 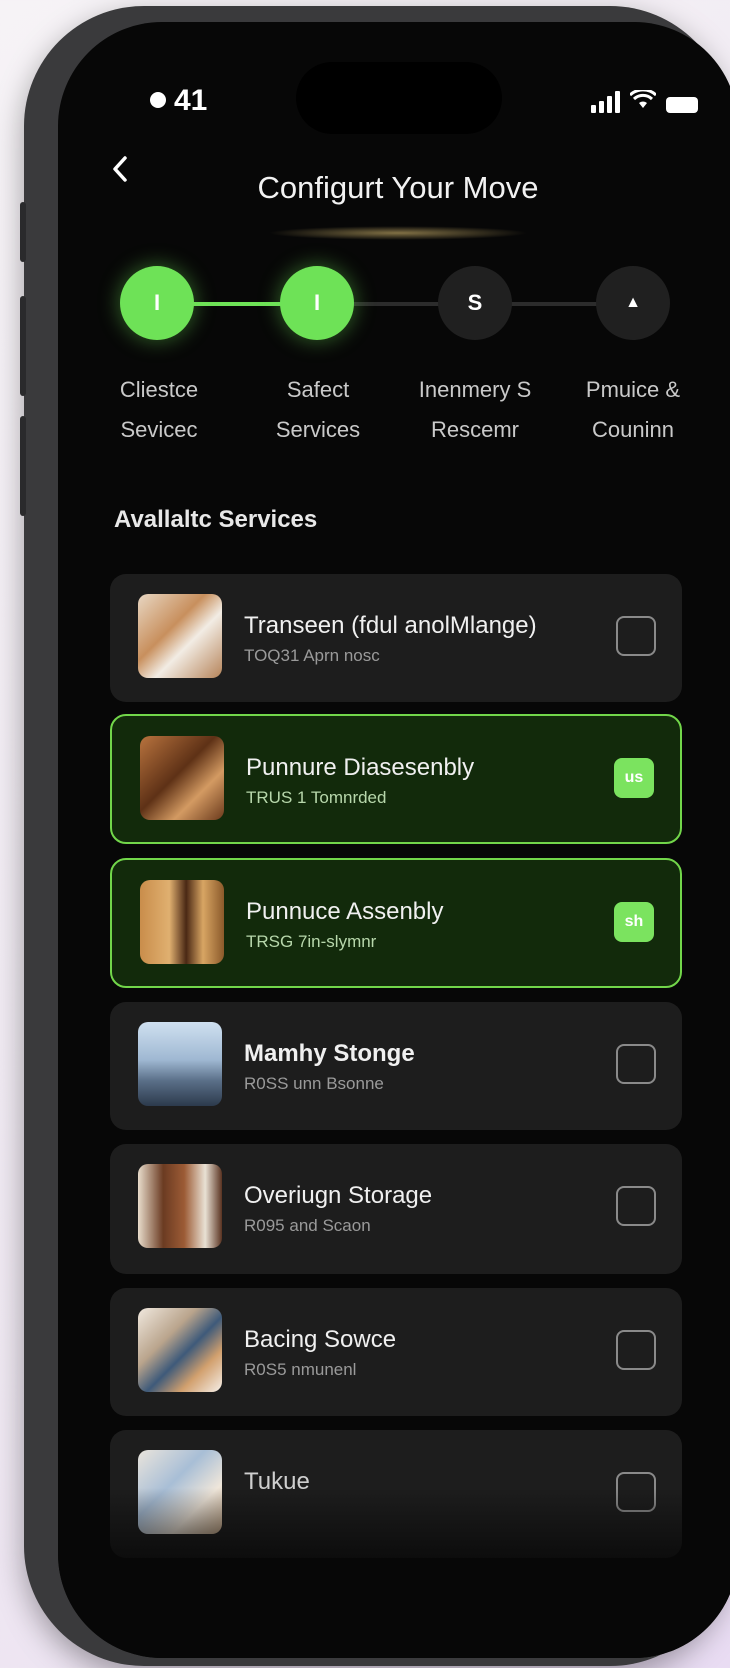 What do you see at coordinates (23, 466) in the screenshot?
I see `volume-down-button` at bounding box center [23, 466].